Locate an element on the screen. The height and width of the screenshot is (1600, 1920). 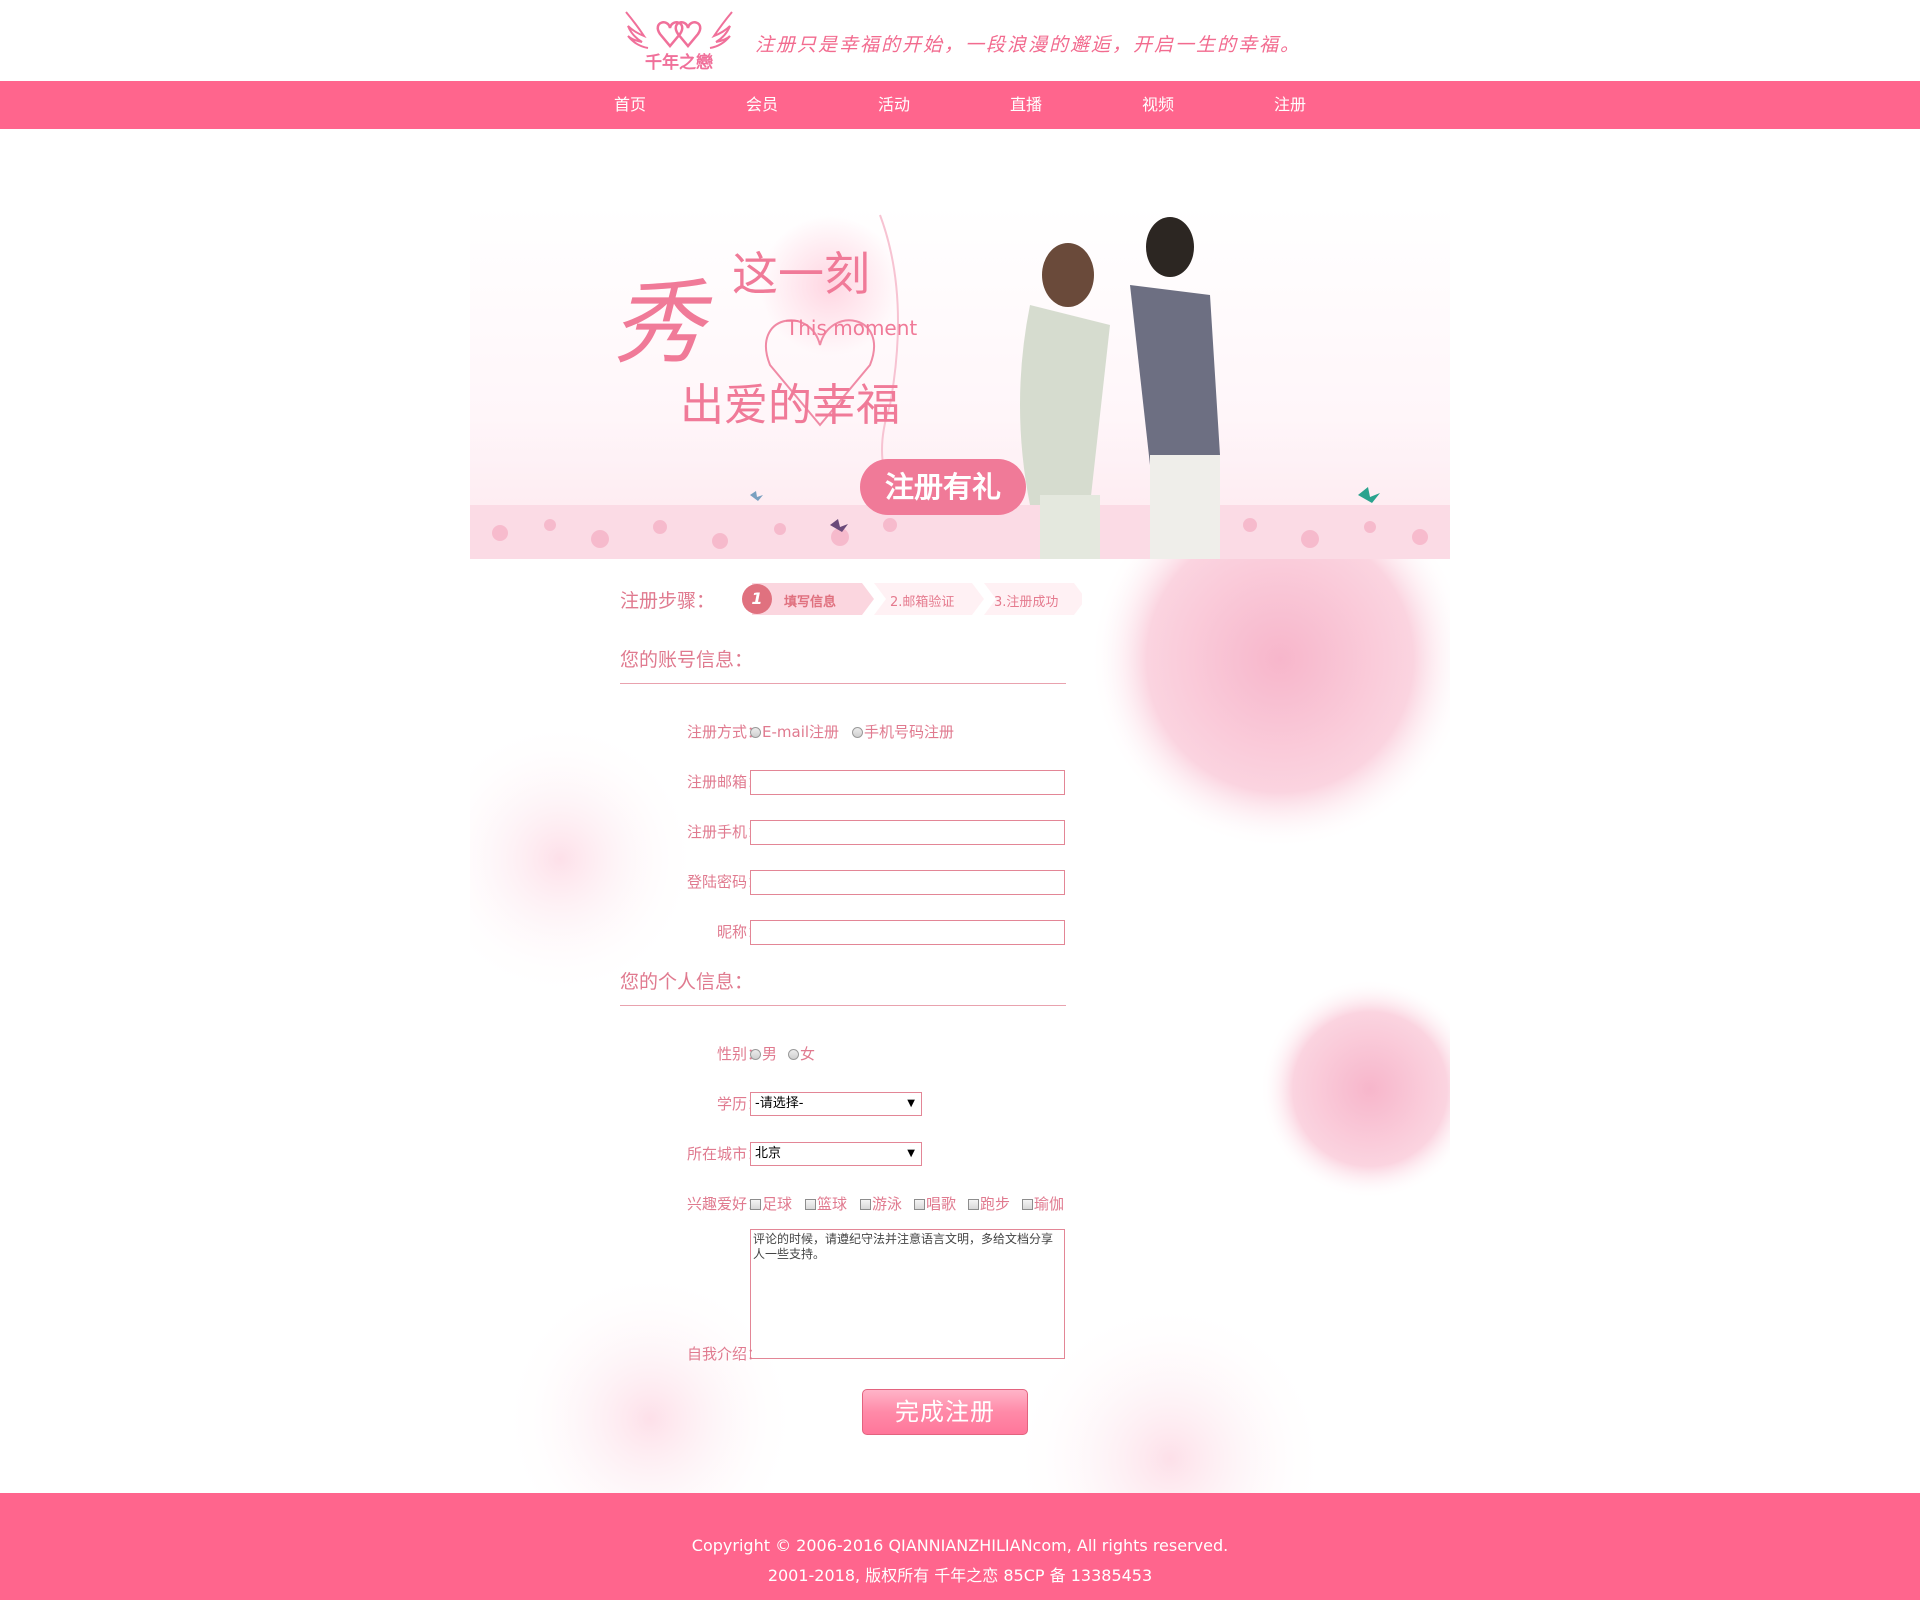
nav-item-members: 会员 is located at coordinates (806, 105).